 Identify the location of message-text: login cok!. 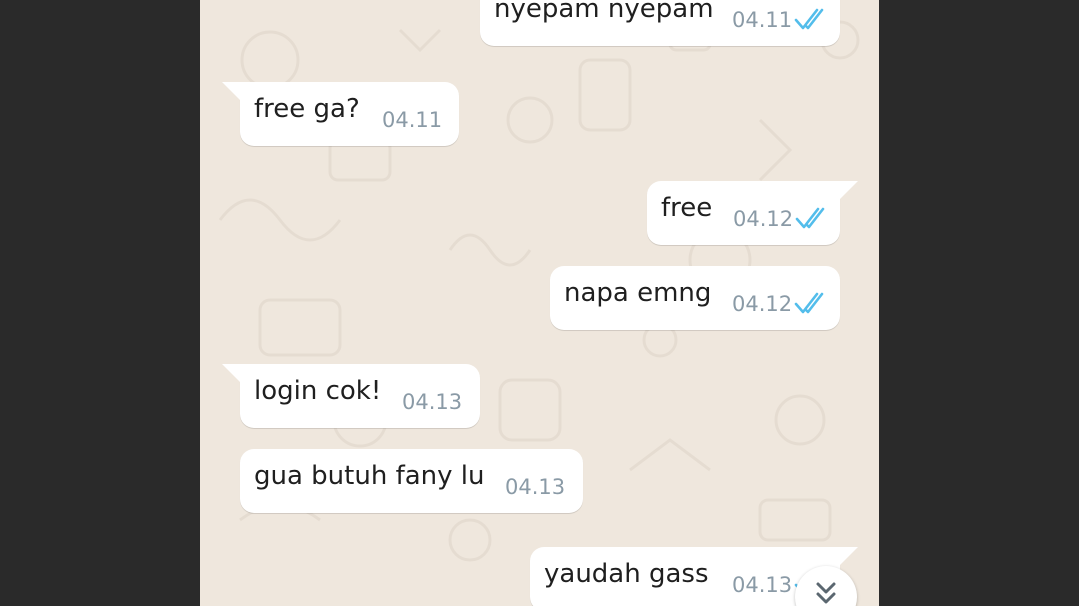
(318, 391).